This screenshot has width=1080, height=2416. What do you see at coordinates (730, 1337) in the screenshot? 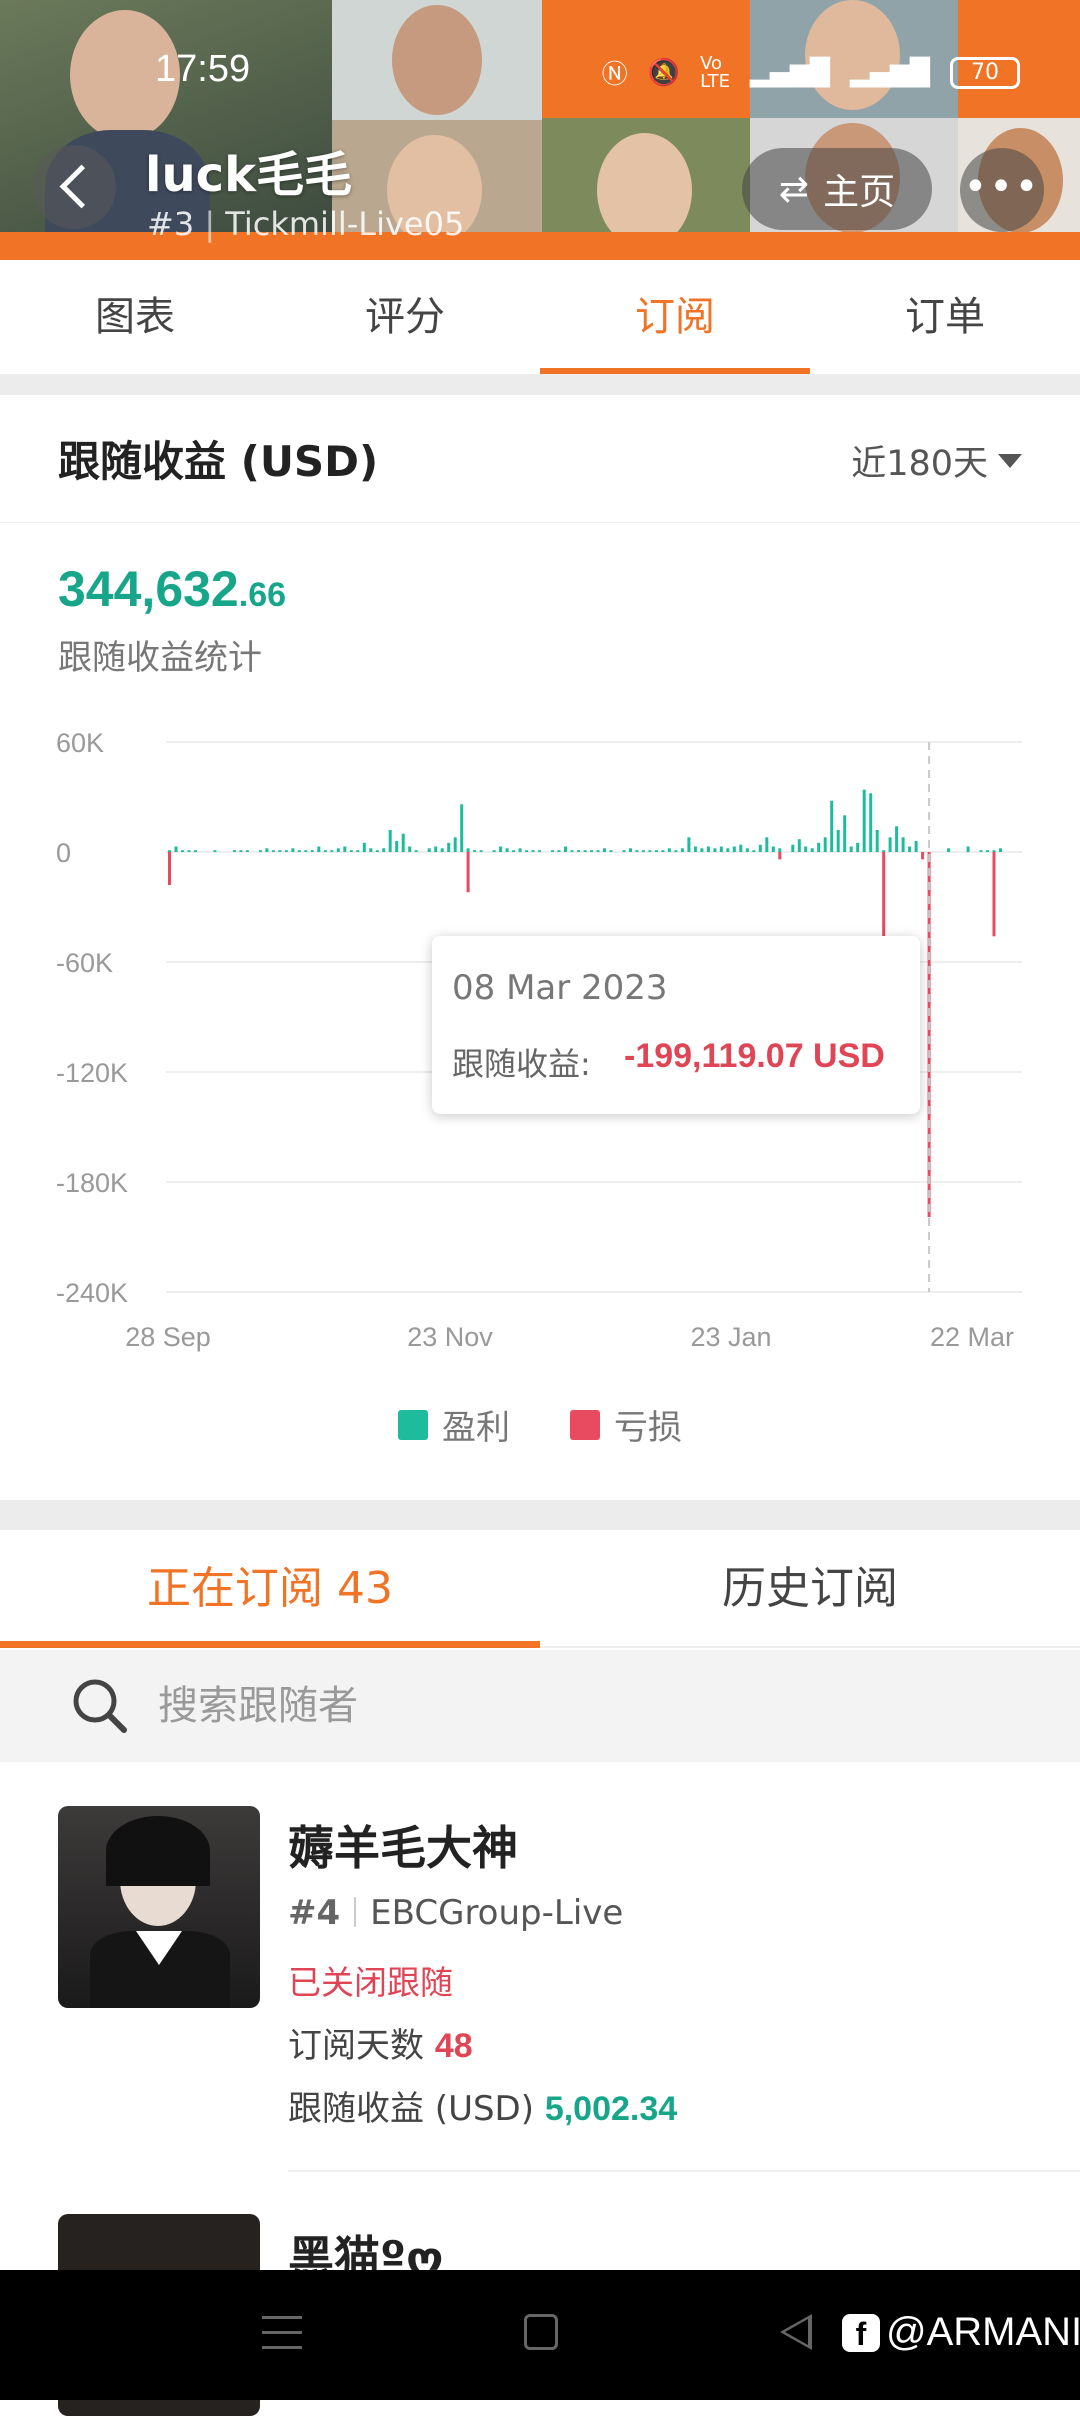
I see `x-tick-label: 23 Jan` at bounding box center [730, 1337].